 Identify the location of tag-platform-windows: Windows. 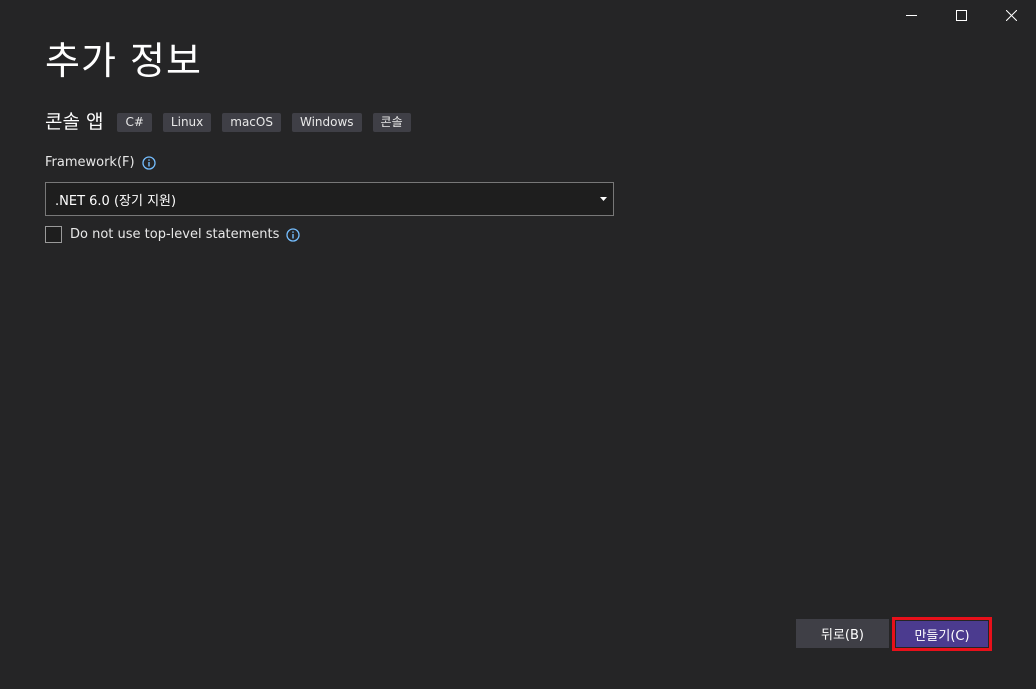
(326, 122).